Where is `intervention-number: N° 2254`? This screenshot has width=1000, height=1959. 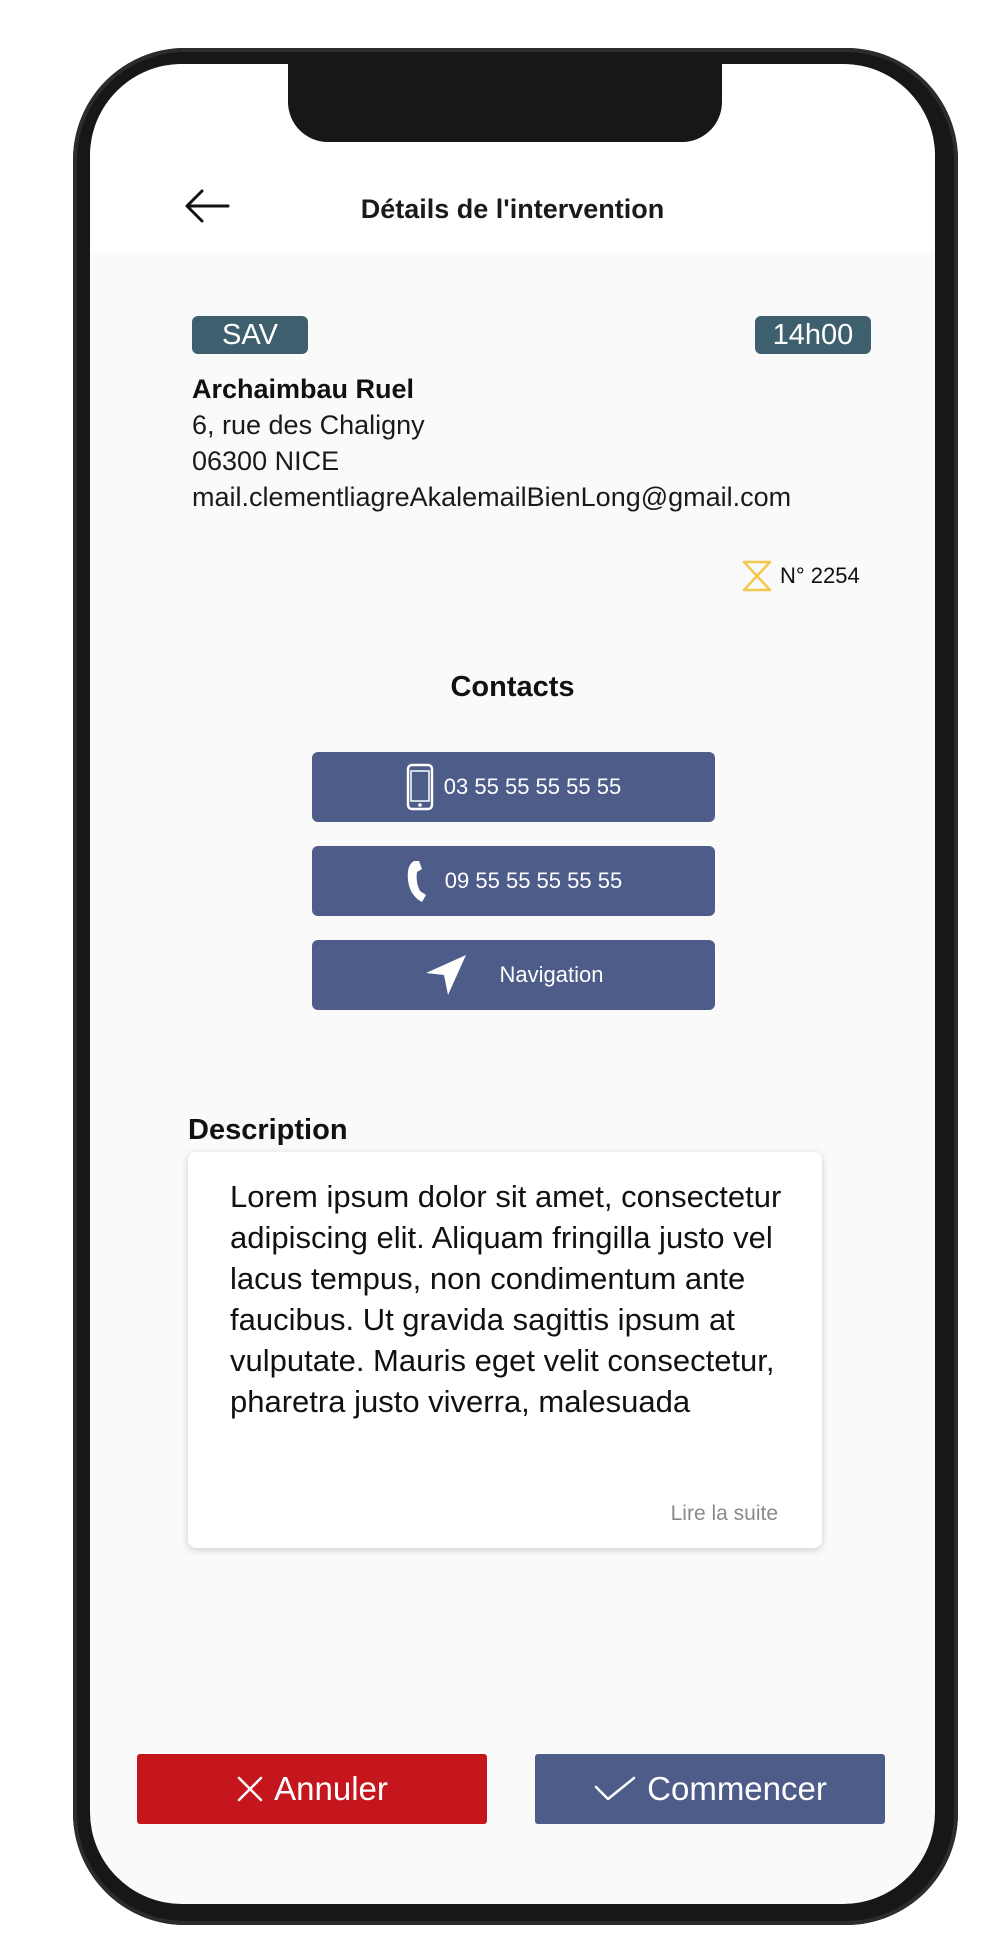 intervention-number: N° 2254 is located at coordinates (801, 576).